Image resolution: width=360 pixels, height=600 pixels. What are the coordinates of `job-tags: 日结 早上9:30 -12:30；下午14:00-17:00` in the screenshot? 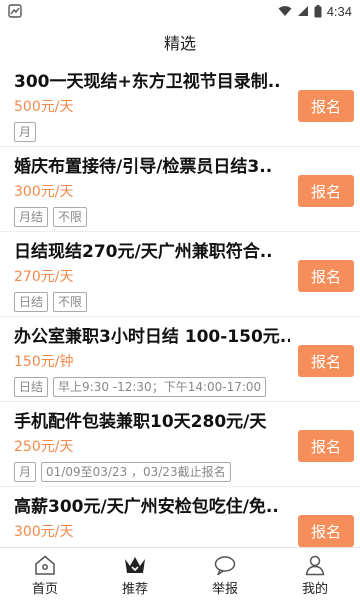 It's located at (140, 387).